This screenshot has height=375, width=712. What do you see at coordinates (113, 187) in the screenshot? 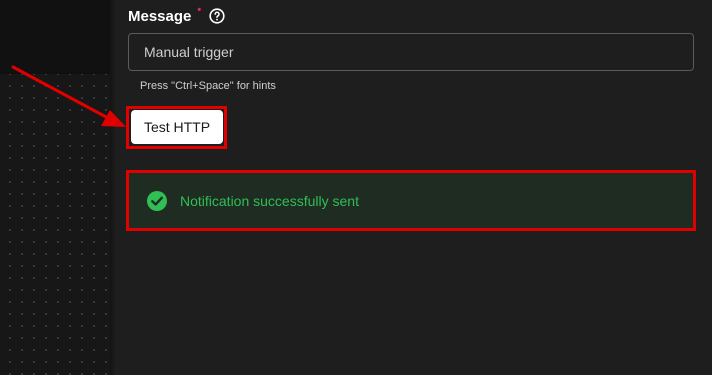
I see `panel-edge-shadow` at bounding box center [113, 187].